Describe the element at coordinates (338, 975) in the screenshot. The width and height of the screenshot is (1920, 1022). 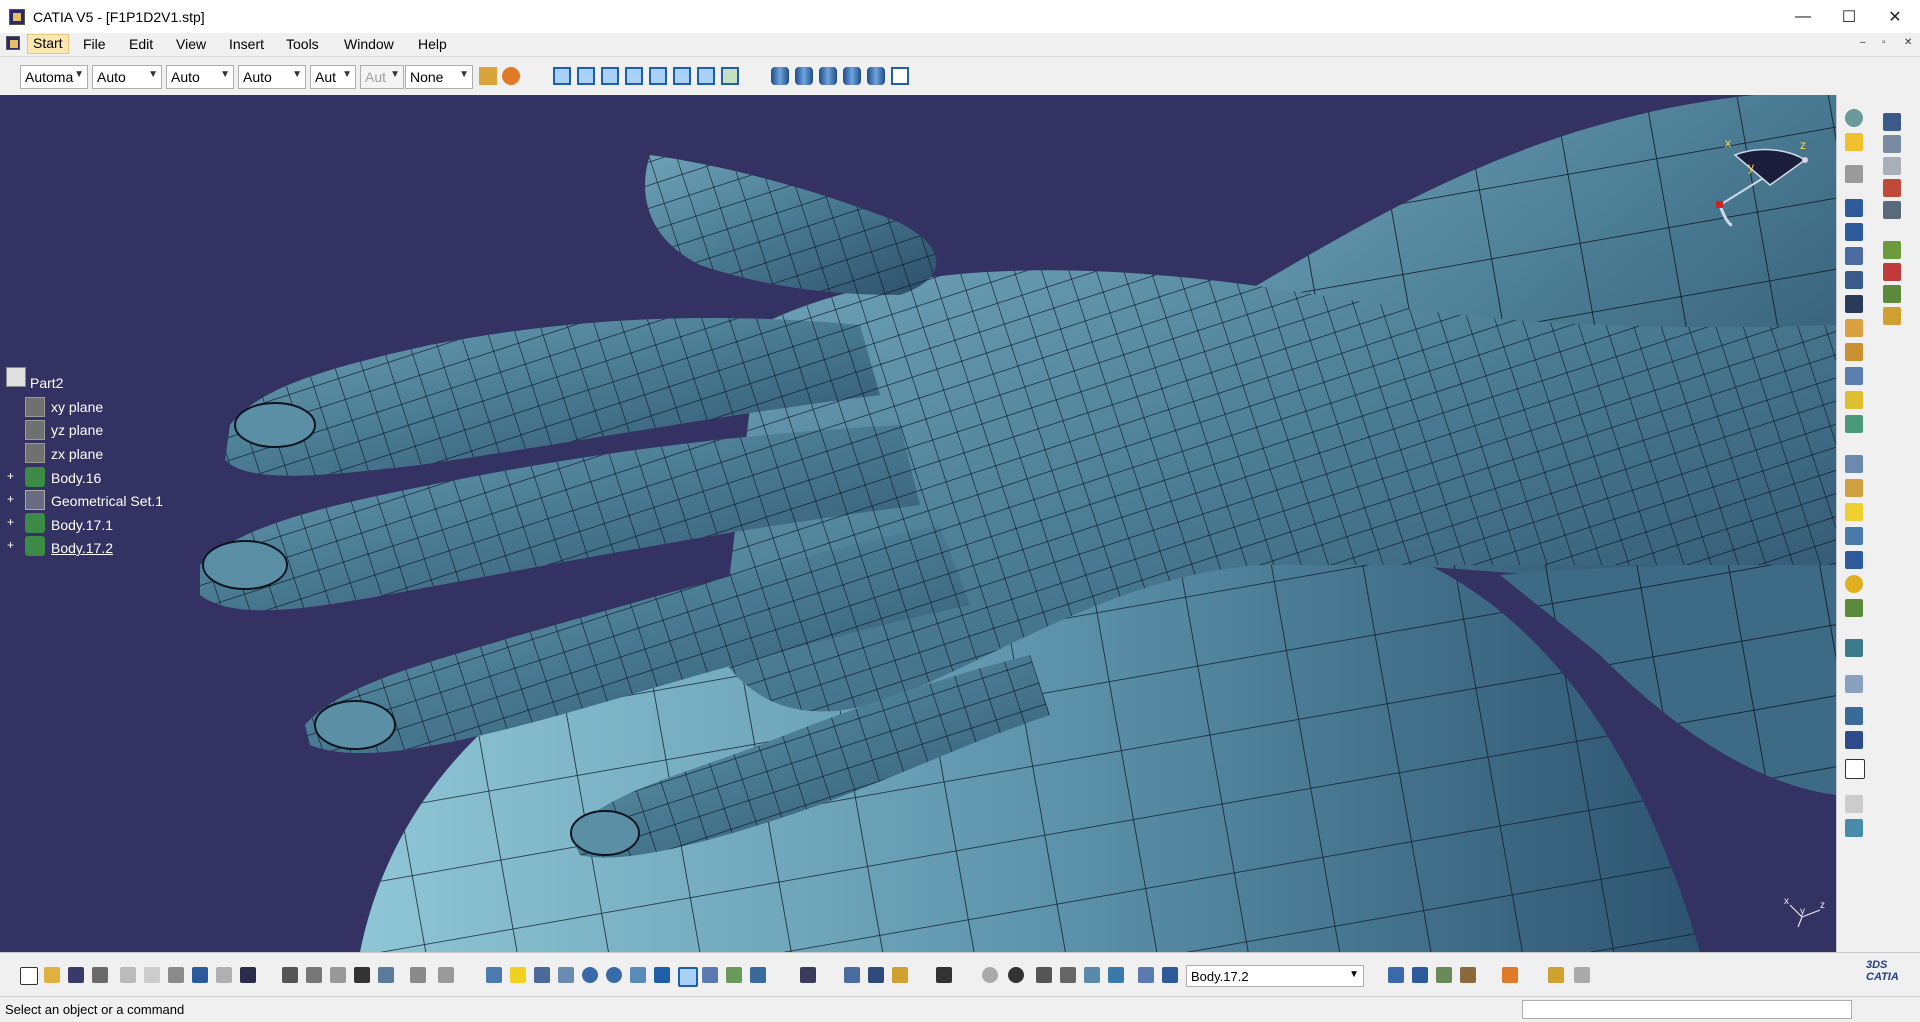
I see `knowledge-advisor-icon` at that location.